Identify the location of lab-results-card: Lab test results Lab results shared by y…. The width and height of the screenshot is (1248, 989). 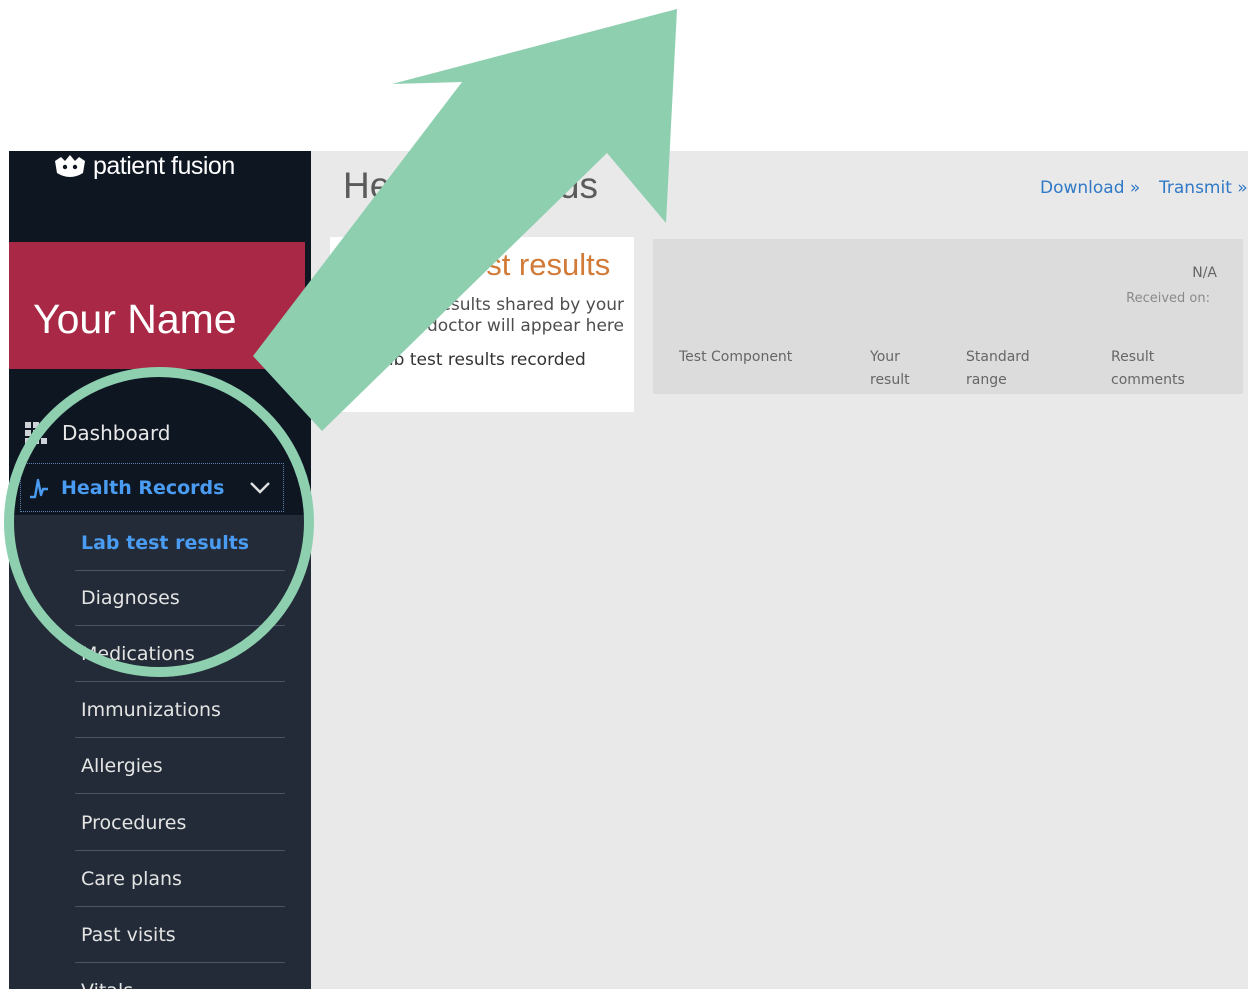
(482, 324).